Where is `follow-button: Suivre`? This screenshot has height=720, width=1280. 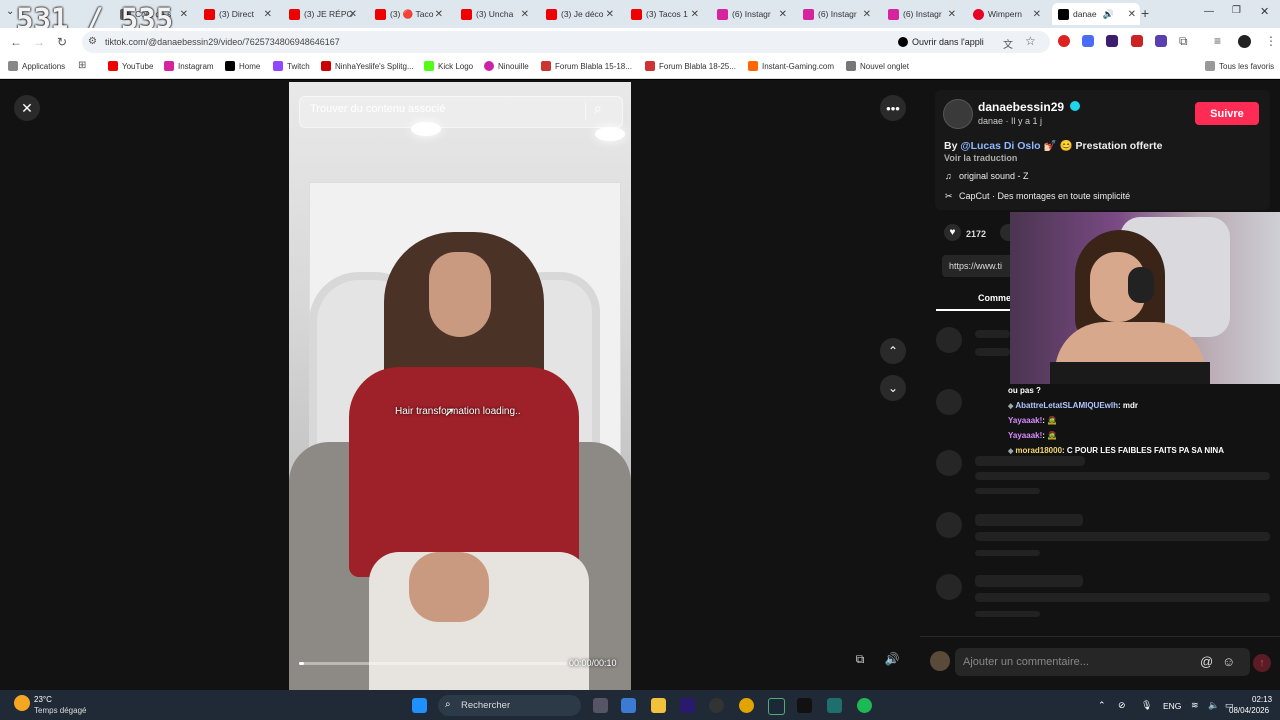 follow-button: Suivre is located at coordinates (1227, 113).